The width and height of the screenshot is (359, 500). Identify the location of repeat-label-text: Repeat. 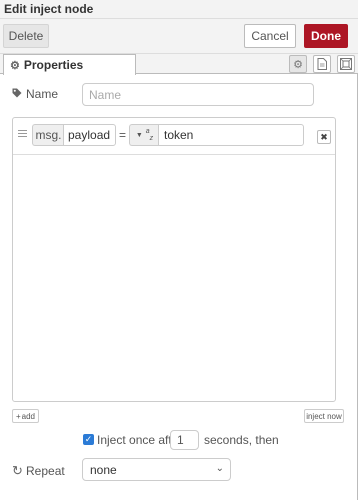
(45, 471).